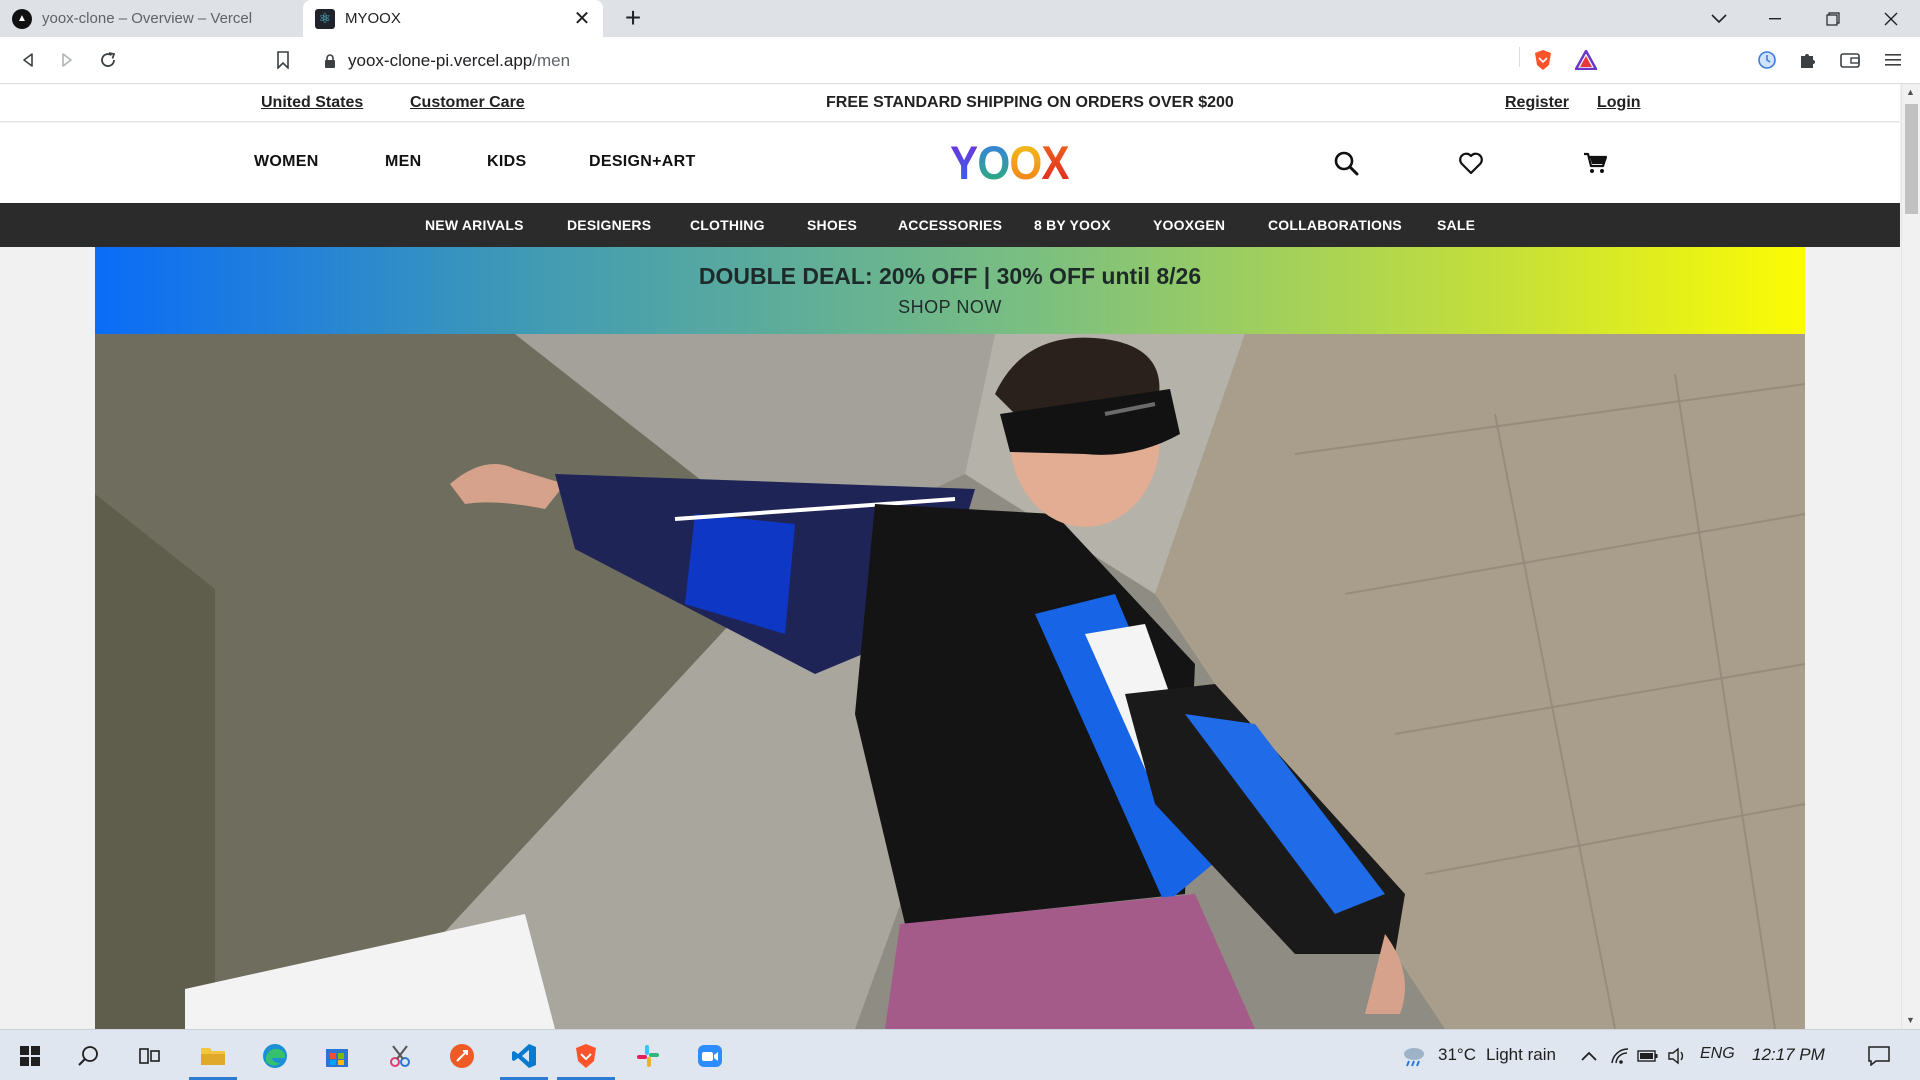 This screenshot has height=1080, width=1920. I want to click on logo-letter: X, so click(1055, 162).